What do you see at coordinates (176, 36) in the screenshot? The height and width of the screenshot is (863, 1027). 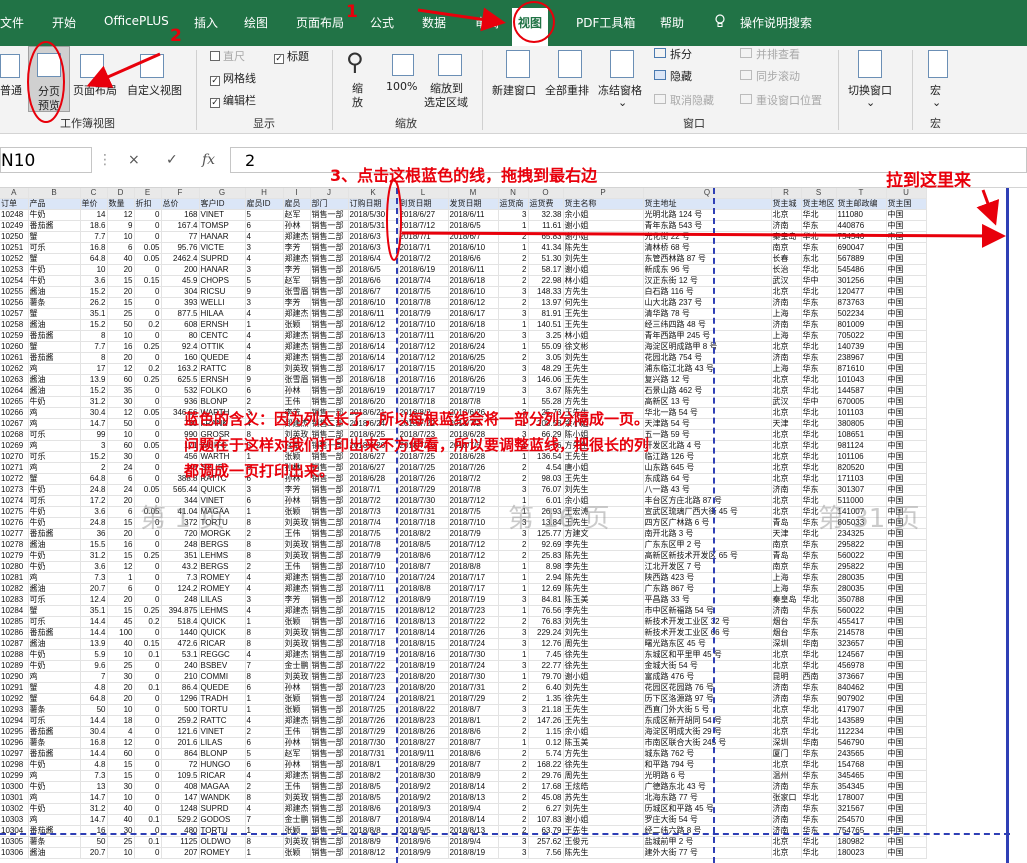 I see `step-number-2: 2` at bounding box center [176, 36].